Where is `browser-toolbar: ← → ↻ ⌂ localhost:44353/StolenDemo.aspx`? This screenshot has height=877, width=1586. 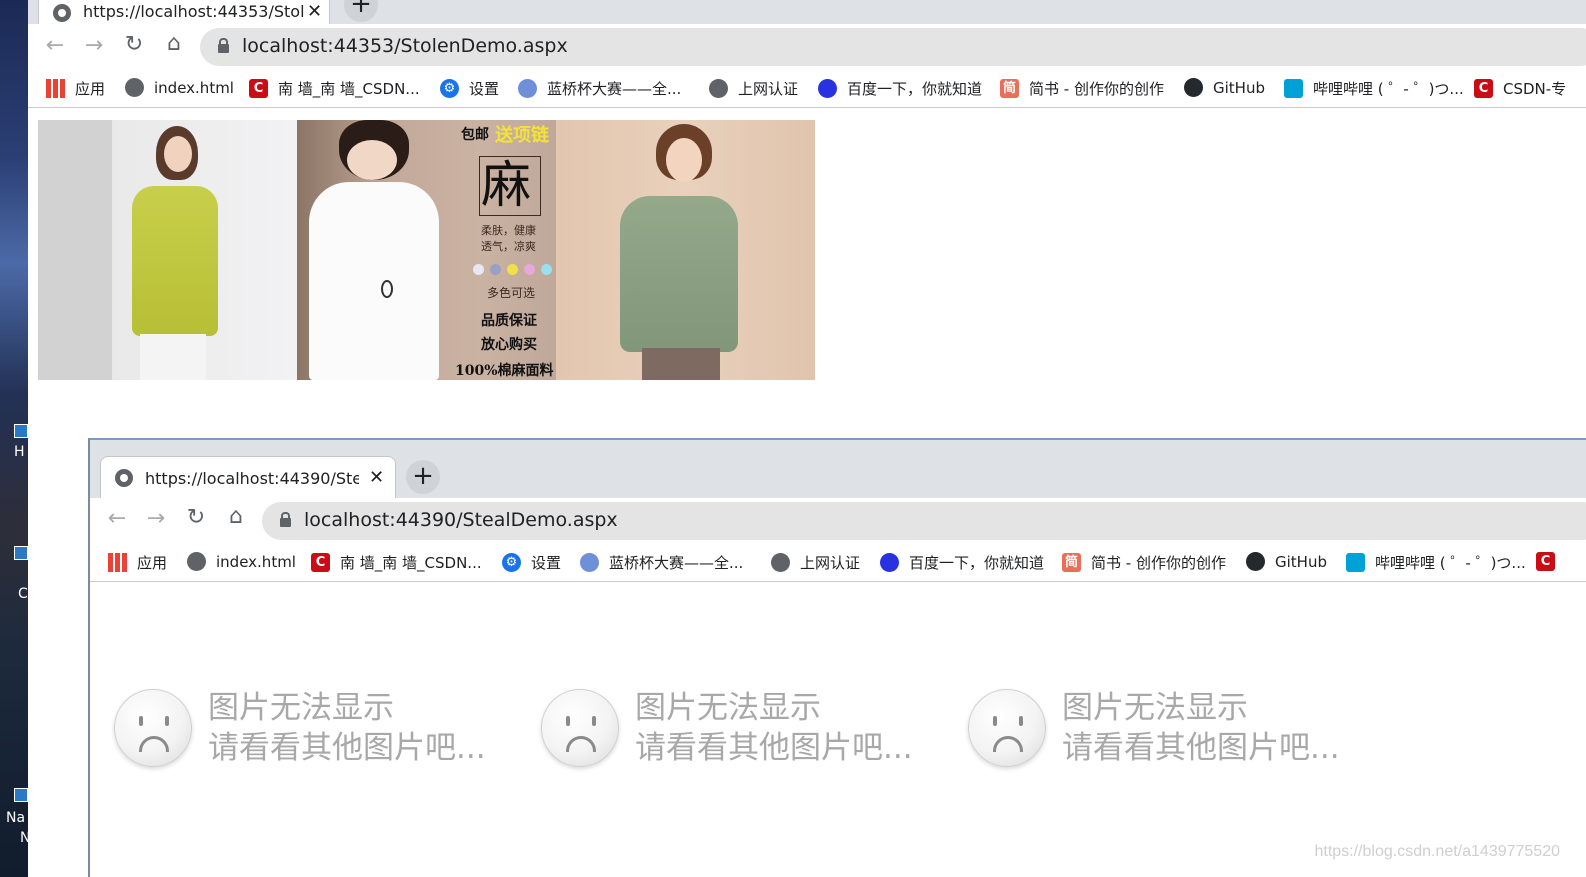 browser-toolbar: ← → ↻ ⌂ localhost:44353/StolenDemo.aspx is located at coordinates (807, 47).